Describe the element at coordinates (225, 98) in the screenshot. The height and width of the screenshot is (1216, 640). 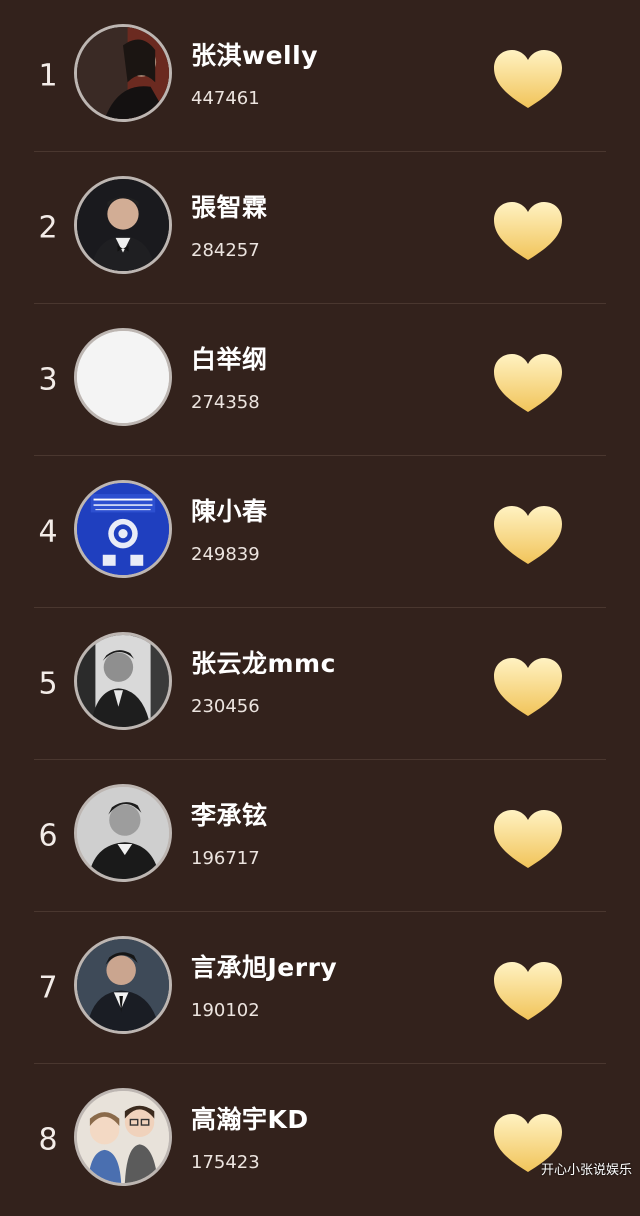
I see `vote-count: 447461` at that location.